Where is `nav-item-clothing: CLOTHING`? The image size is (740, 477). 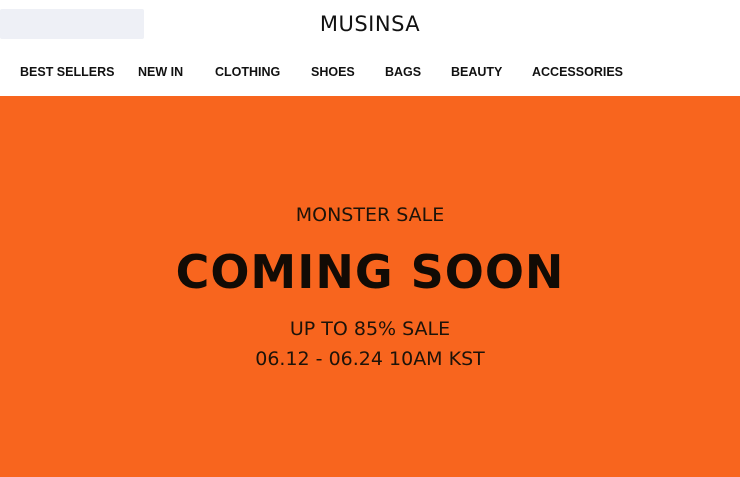
nav-item-clothing: CLOTHING is located at coordinates (247, 72).